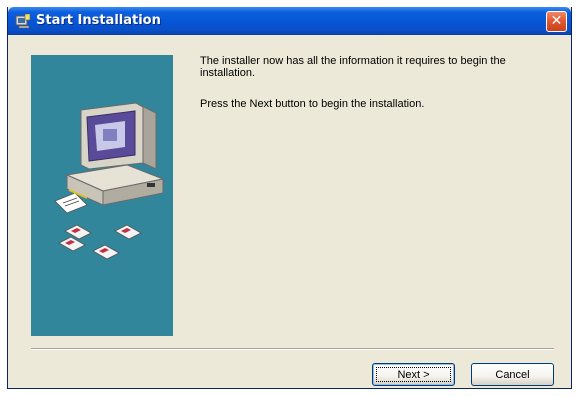  I want to click on focus-rectangle, so click(413, 374).